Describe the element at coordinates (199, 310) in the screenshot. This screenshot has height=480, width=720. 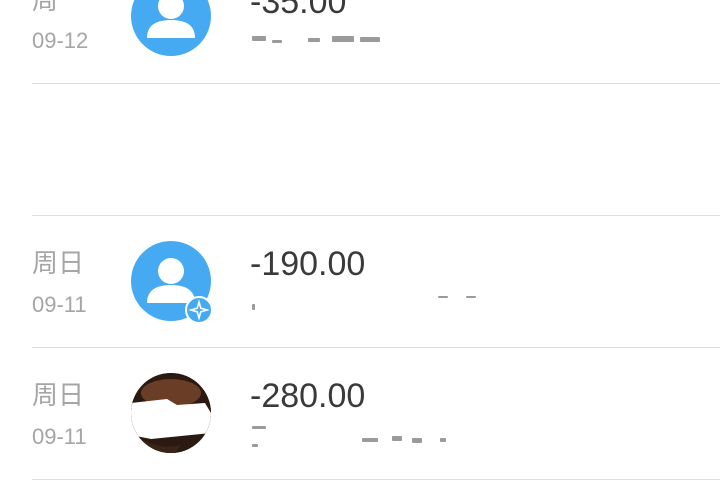
I see `verified-badge-icon` at that location.